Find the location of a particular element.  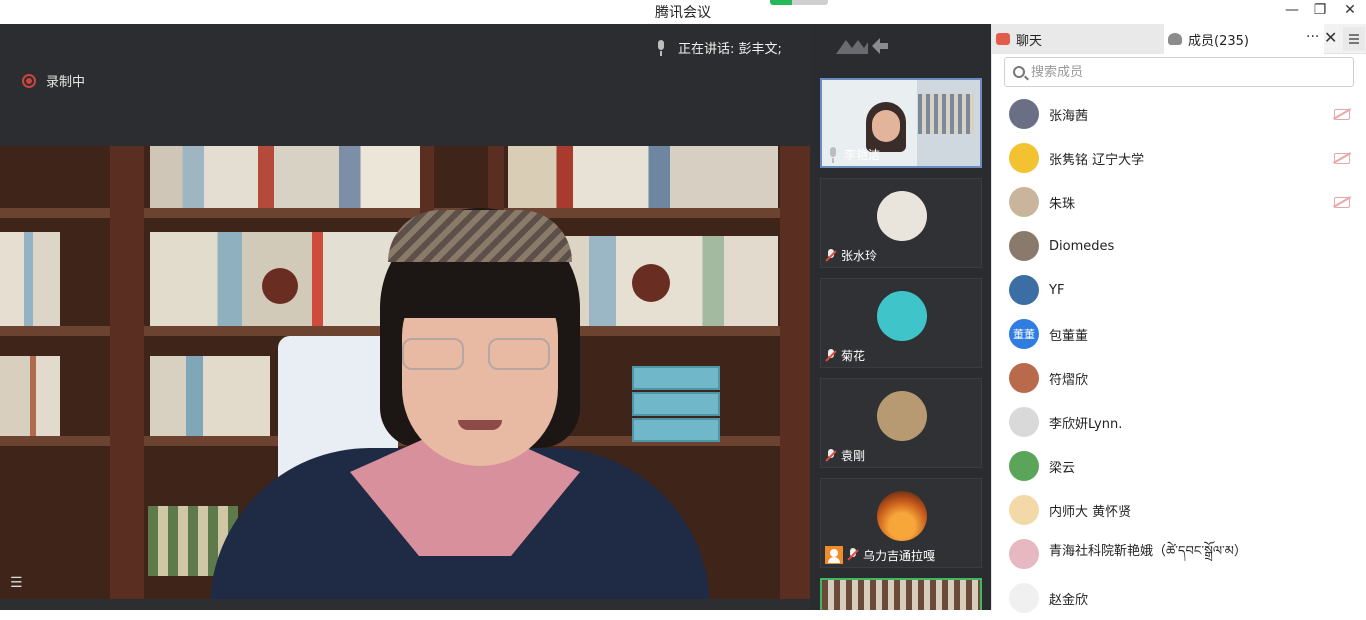

member-name: 张隽铭 辽宁大学 is located at coordinates (1097, 160).